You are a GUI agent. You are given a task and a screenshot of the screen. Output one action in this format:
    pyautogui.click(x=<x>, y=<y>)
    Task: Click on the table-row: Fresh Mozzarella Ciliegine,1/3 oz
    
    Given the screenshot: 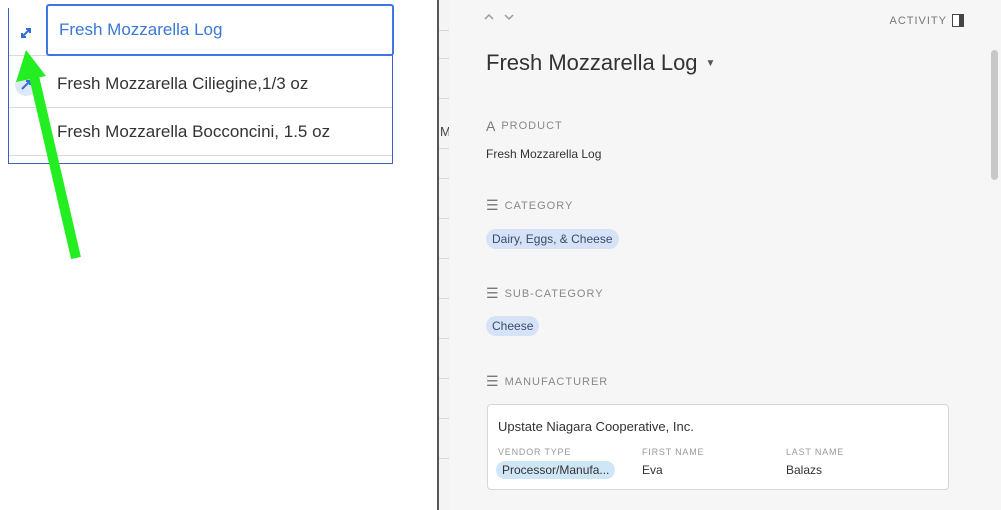 What is the action you would take?
    pyautogui.click(x=200, y=84)
    